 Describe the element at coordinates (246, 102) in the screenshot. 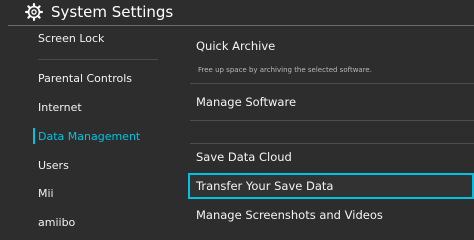

I see `menu-item-manage-software: Manage Software` at that location.